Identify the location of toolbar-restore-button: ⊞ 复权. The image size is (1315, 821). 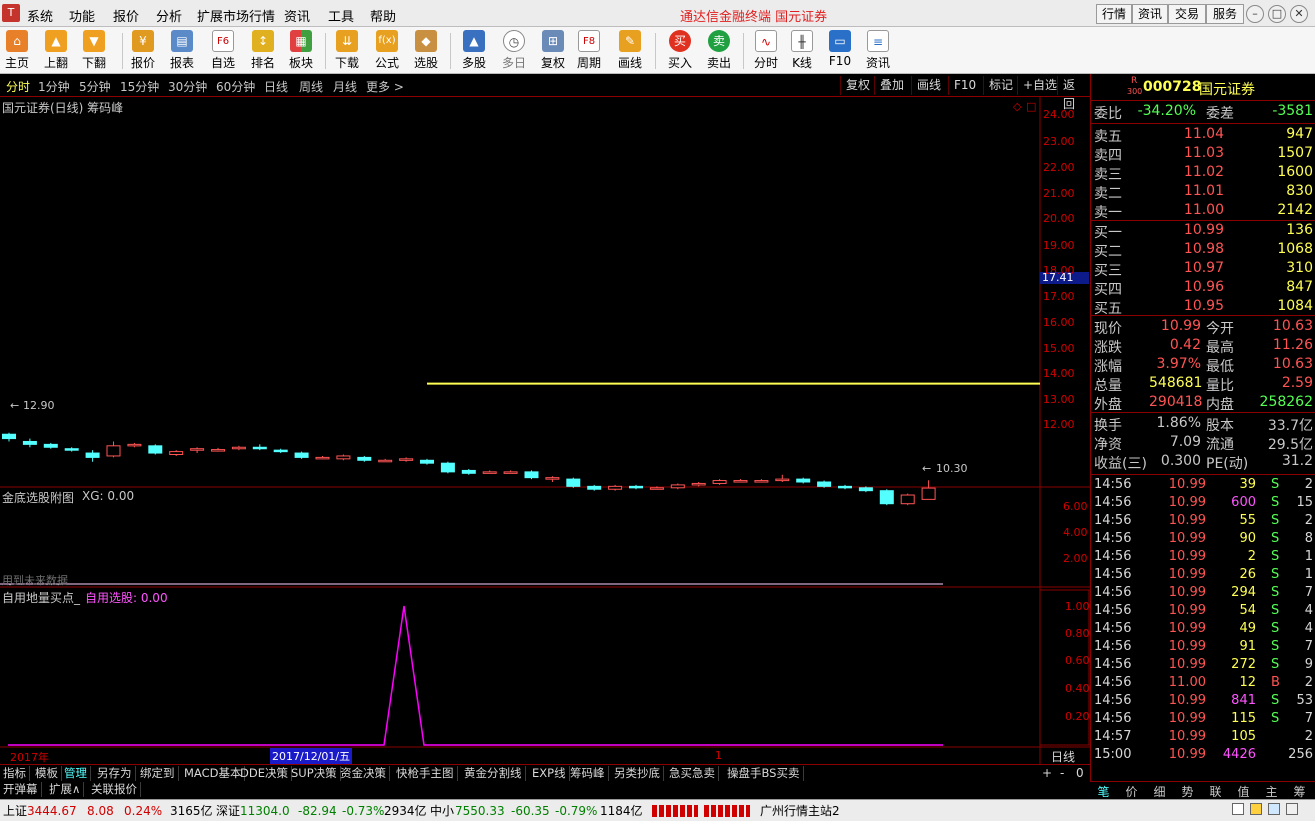
(553, 50).